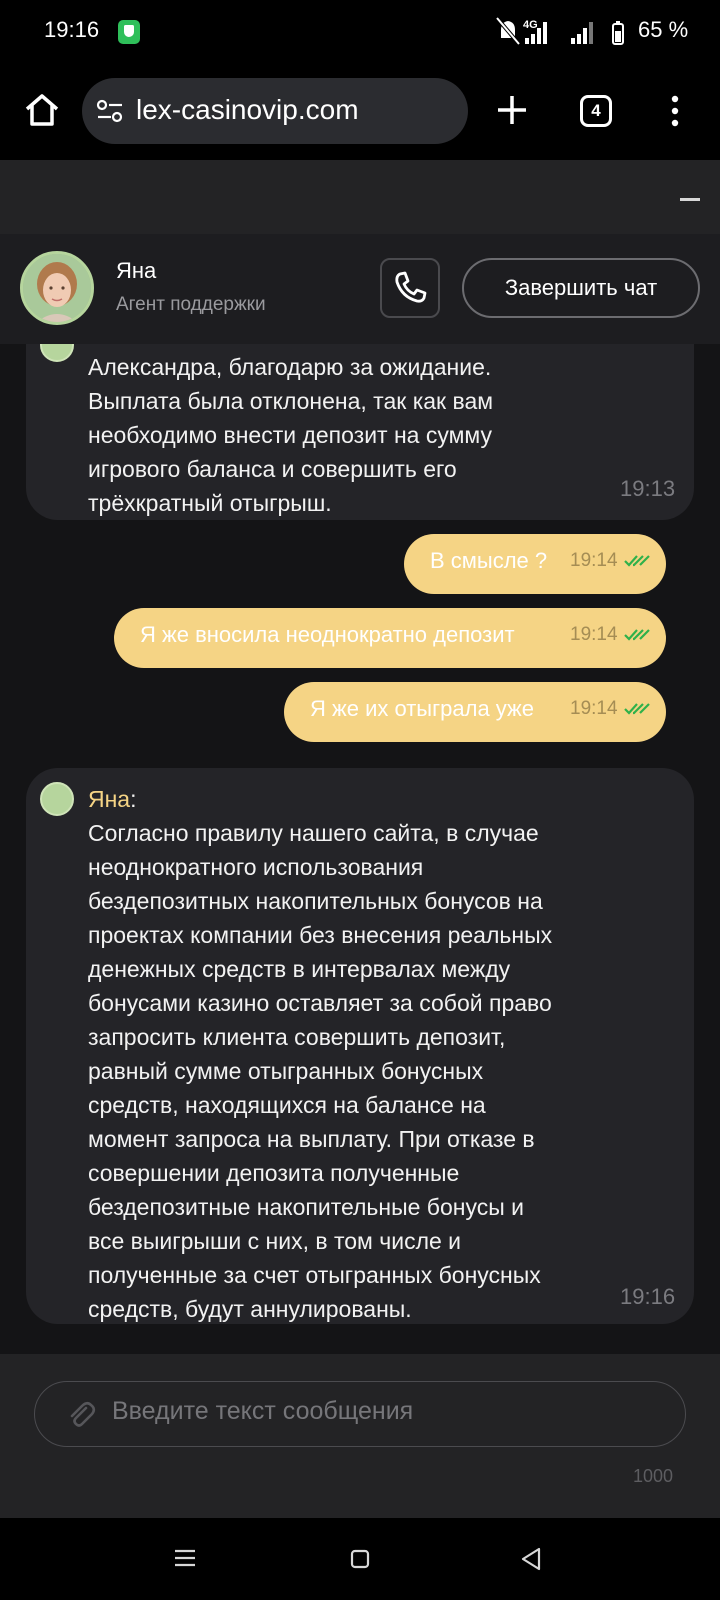  I want to click on agent-role: Агент поддержки, so click(191, 304).